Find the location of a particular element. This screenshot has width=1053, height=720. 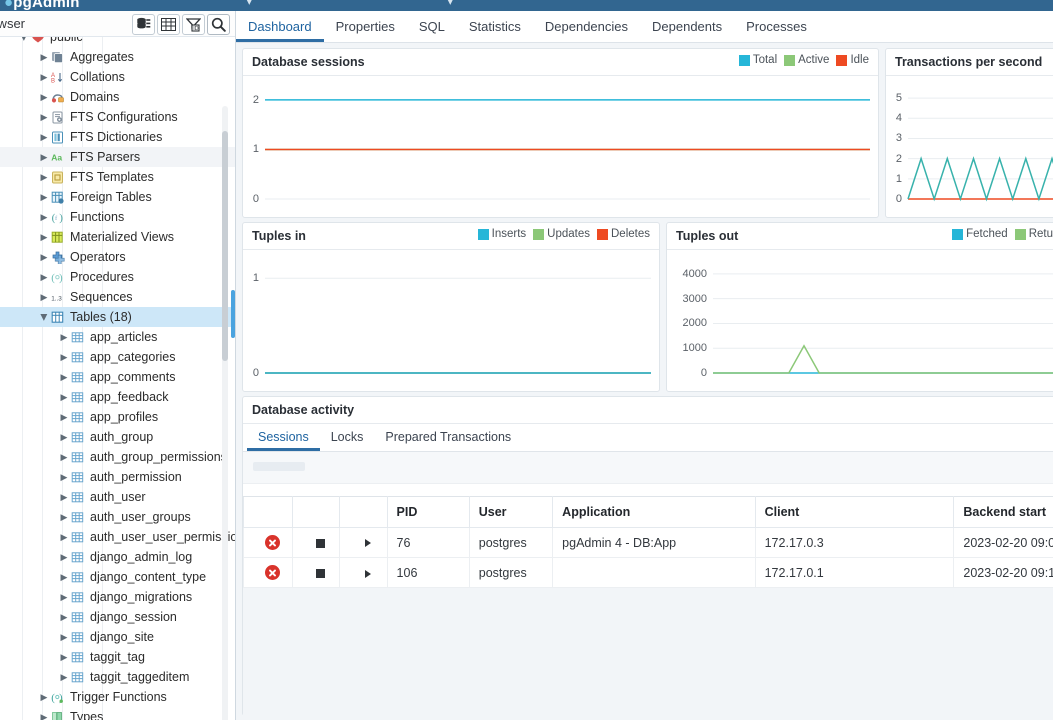

tree-item-fts-templates: ▶ FTS Templates is located at coordinates (117, 177).